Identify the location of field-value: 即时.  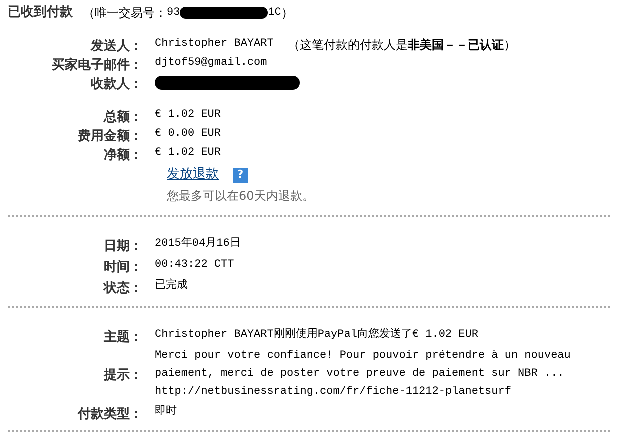
(166, 412).